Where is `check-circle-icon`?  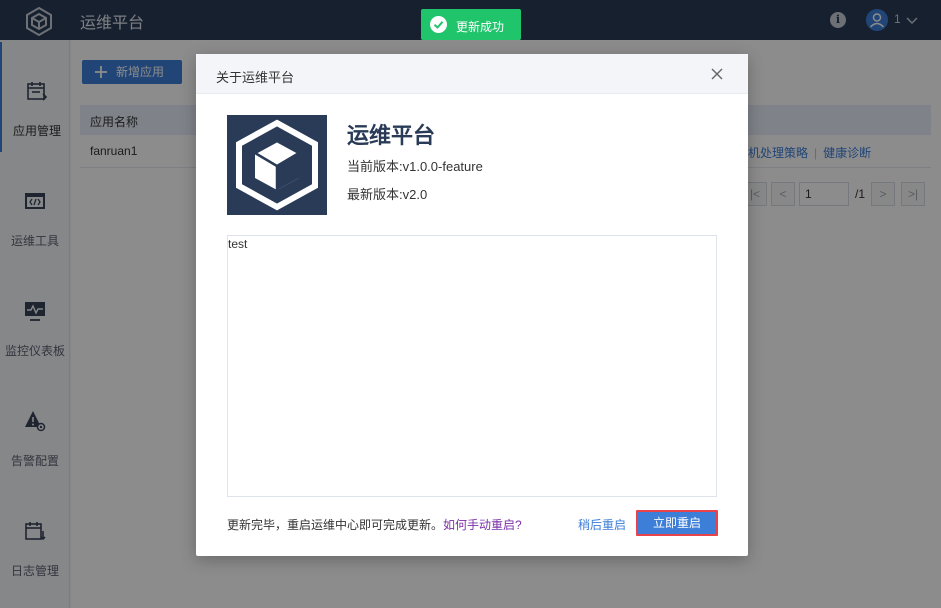 check-circle-icon is located at coordinates (438, 24).